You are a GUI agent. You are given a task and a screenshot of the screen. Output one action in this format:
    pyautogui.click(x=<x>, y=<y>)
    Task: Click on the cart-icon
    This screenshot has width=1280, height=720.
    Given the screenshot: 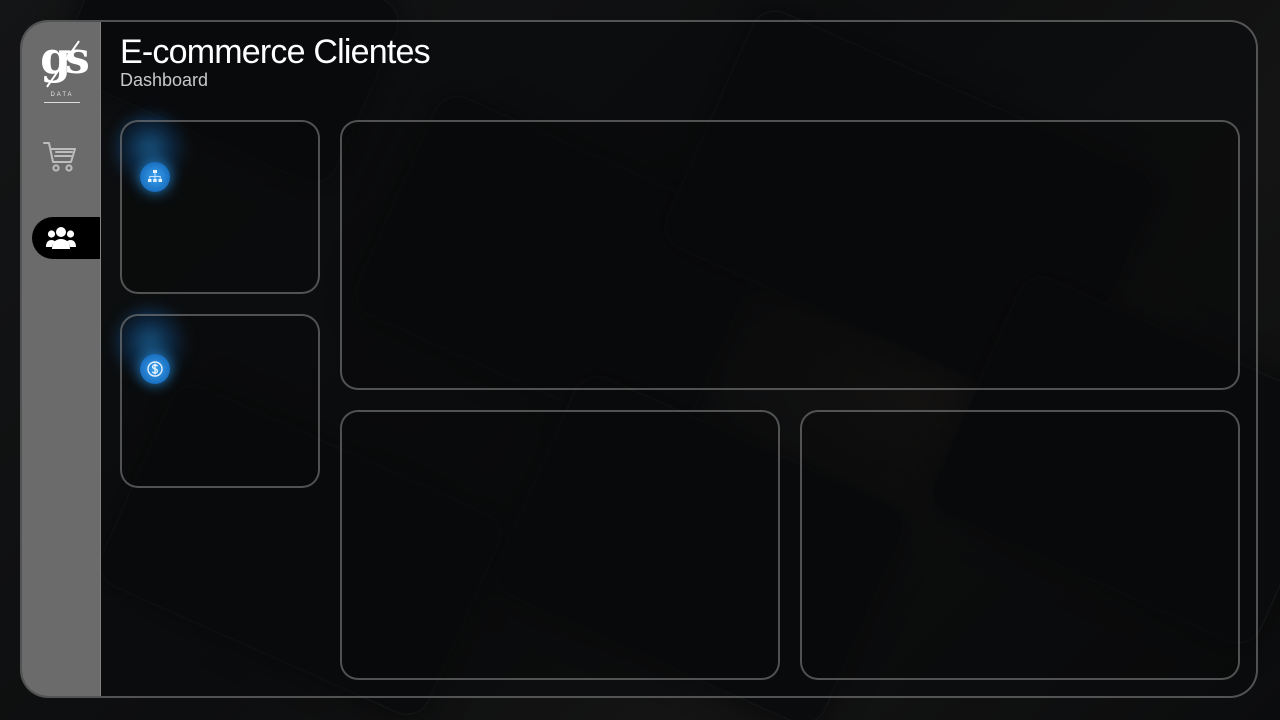 What is the action you would take?
    pyautogui.click(x=59, y=157)
    